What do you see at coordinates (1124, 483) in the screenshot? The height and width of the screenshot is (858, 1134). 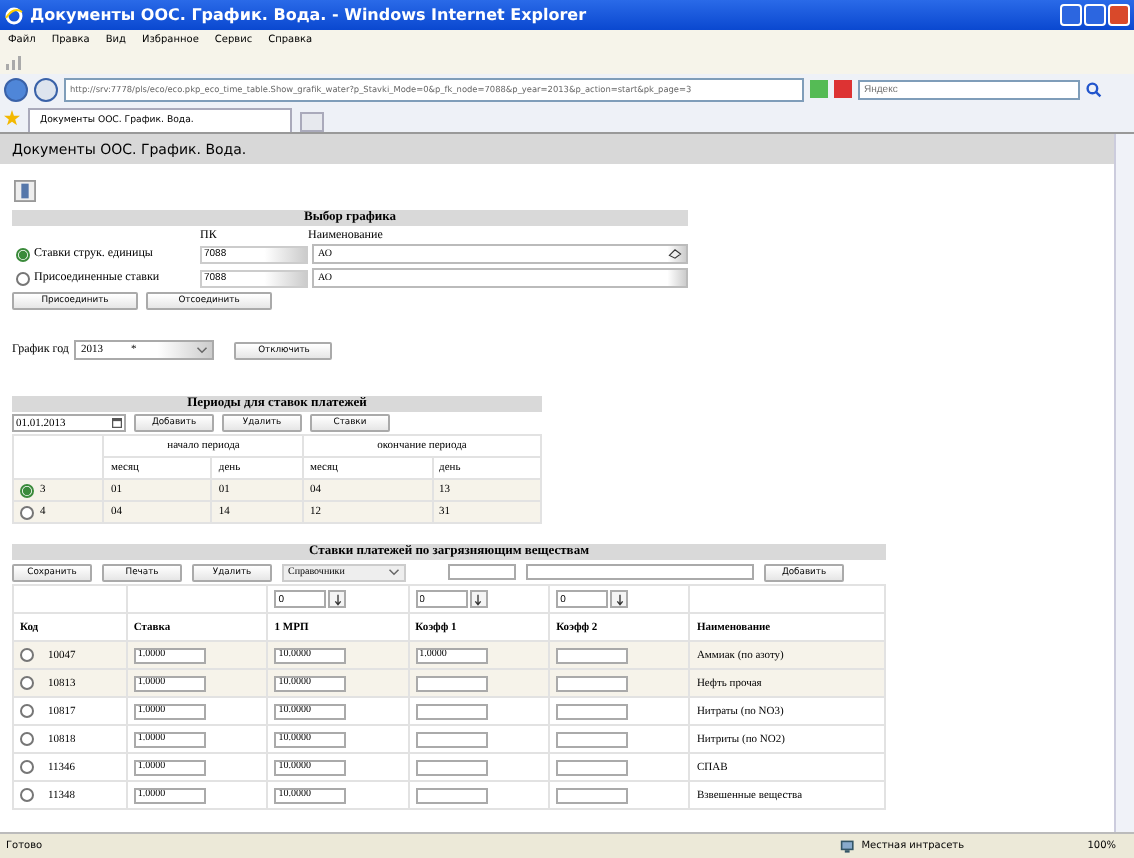 I see `vertical-scrollbar` at bounding box center [1124, 483].